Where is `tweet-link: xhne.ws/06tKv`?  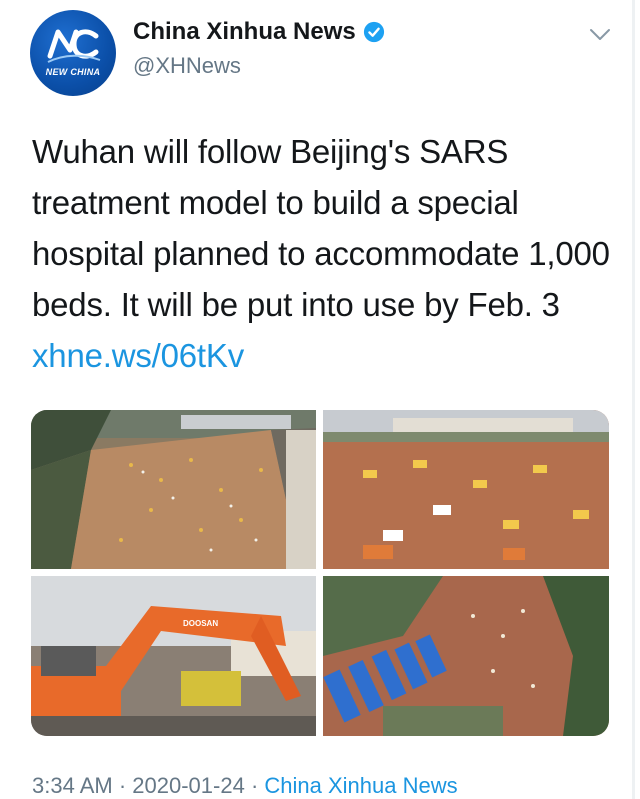 tweet-link: xhne.ws/06tKv is located at coordinates (138, 355).